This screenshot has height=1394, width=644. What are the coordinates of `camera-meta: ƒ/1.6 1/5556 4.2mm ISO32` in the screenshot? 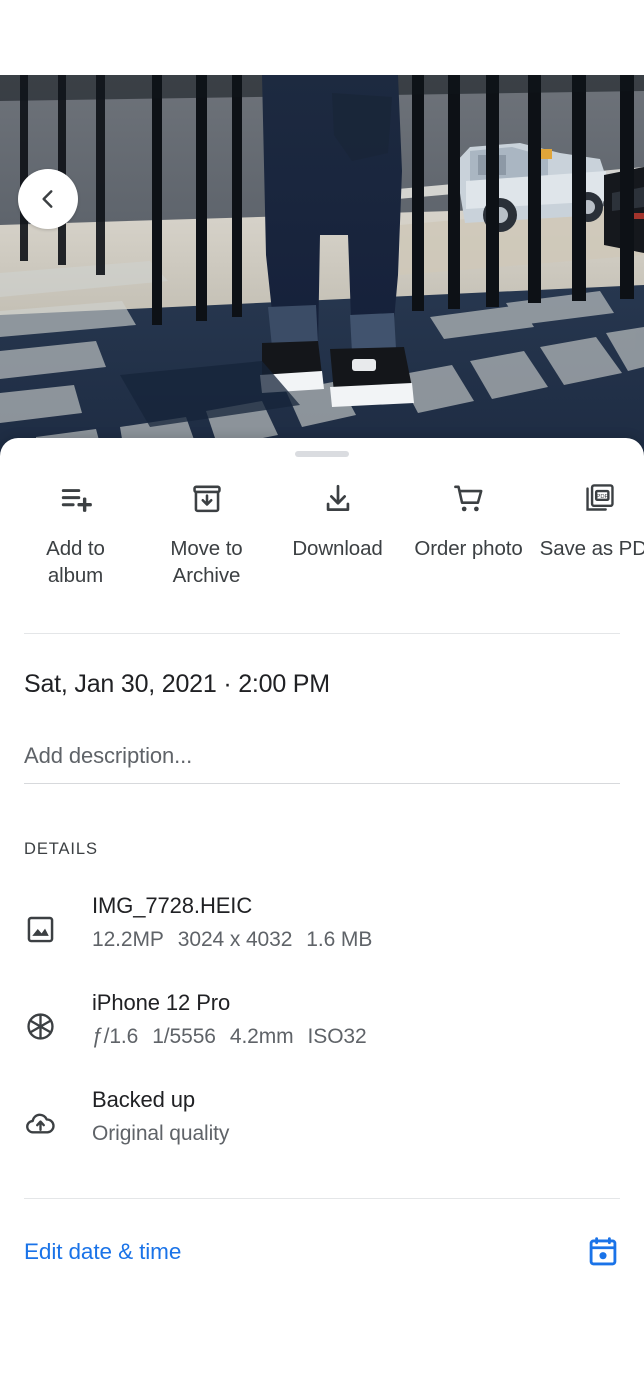 It's located at (229, 1036).